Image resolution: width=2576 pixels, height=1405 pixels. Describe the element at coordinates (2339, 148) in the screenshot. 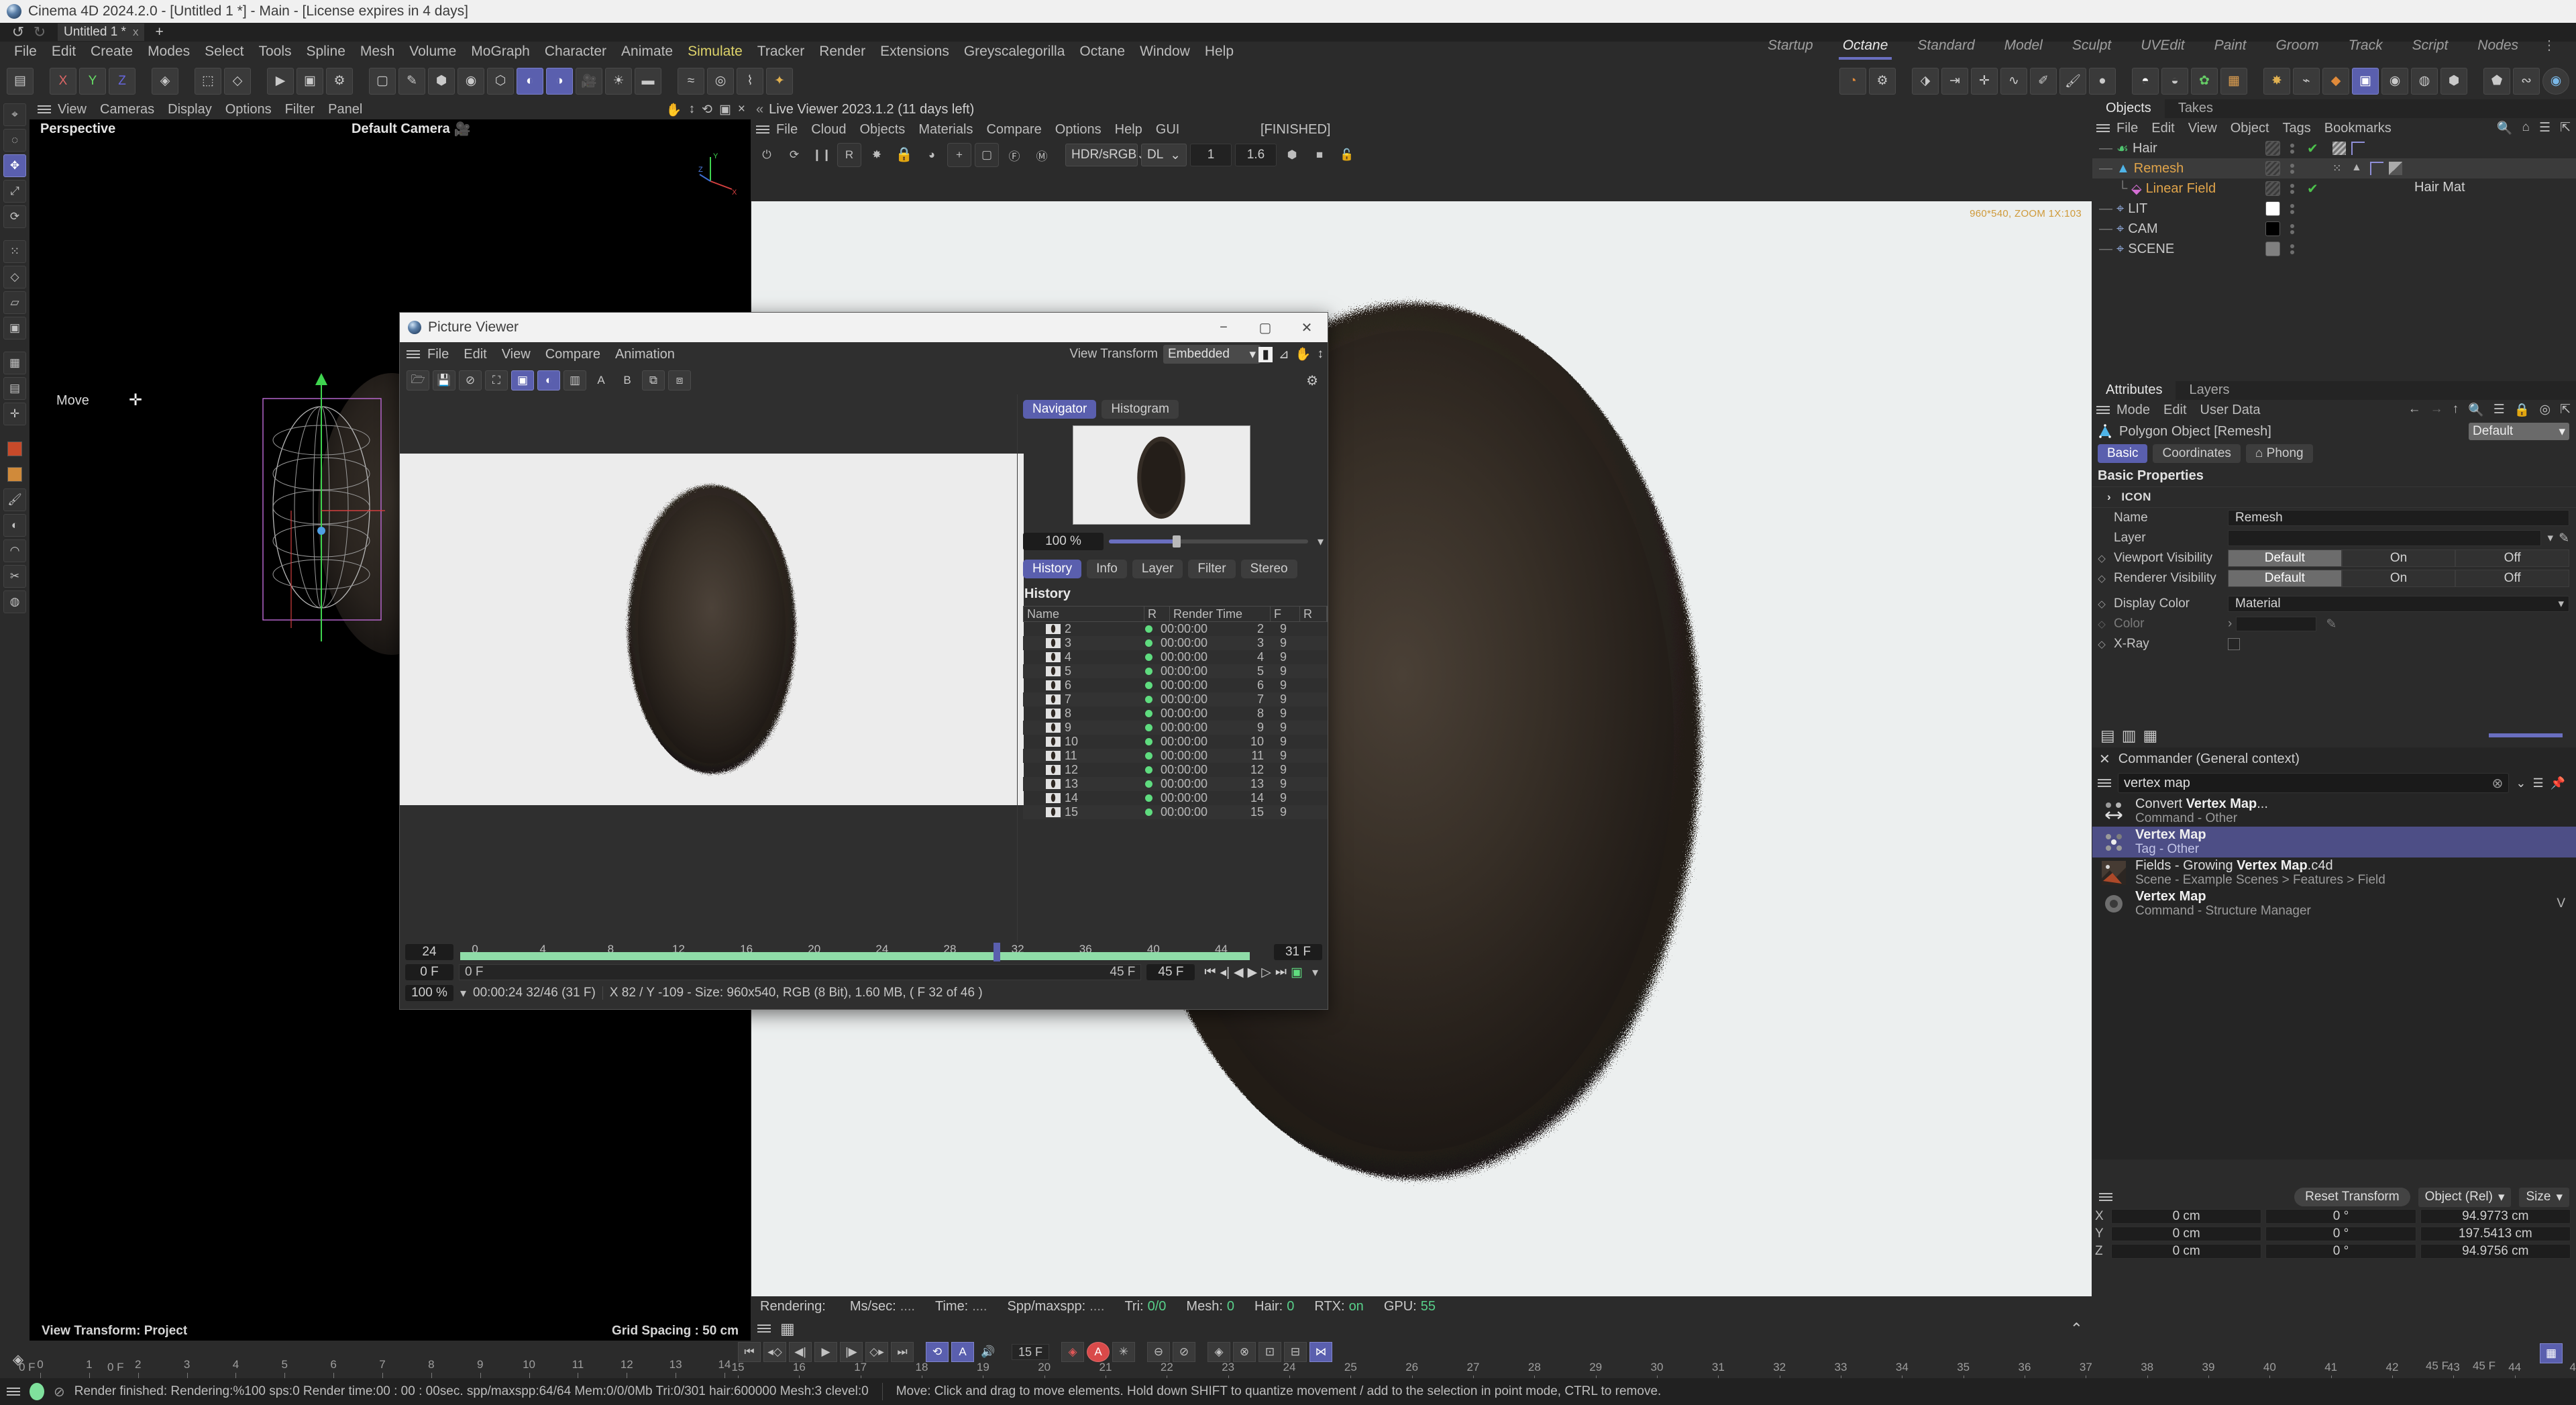

I see `material-tag-icon` at that location.